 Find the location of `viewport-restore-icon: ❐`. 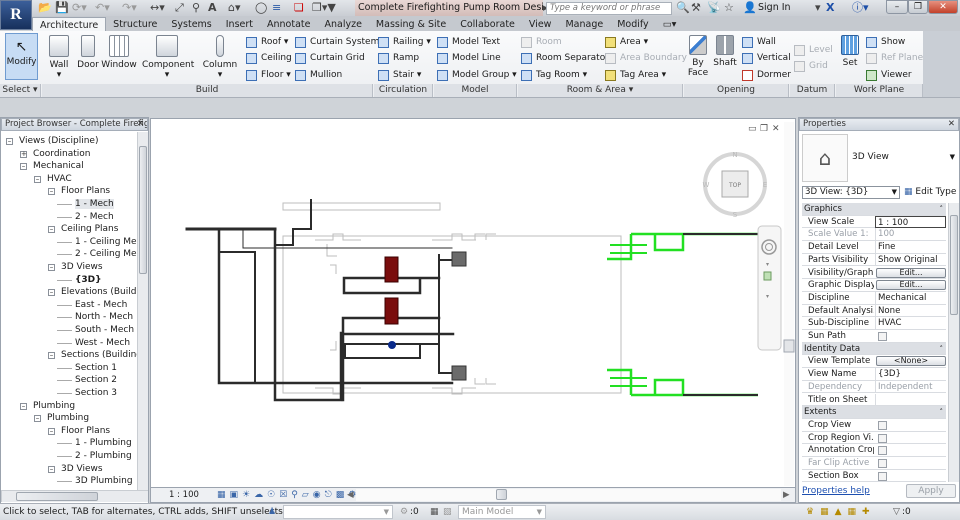

viewport-restore-icon: ❐ is located at coordinates (764, 129).